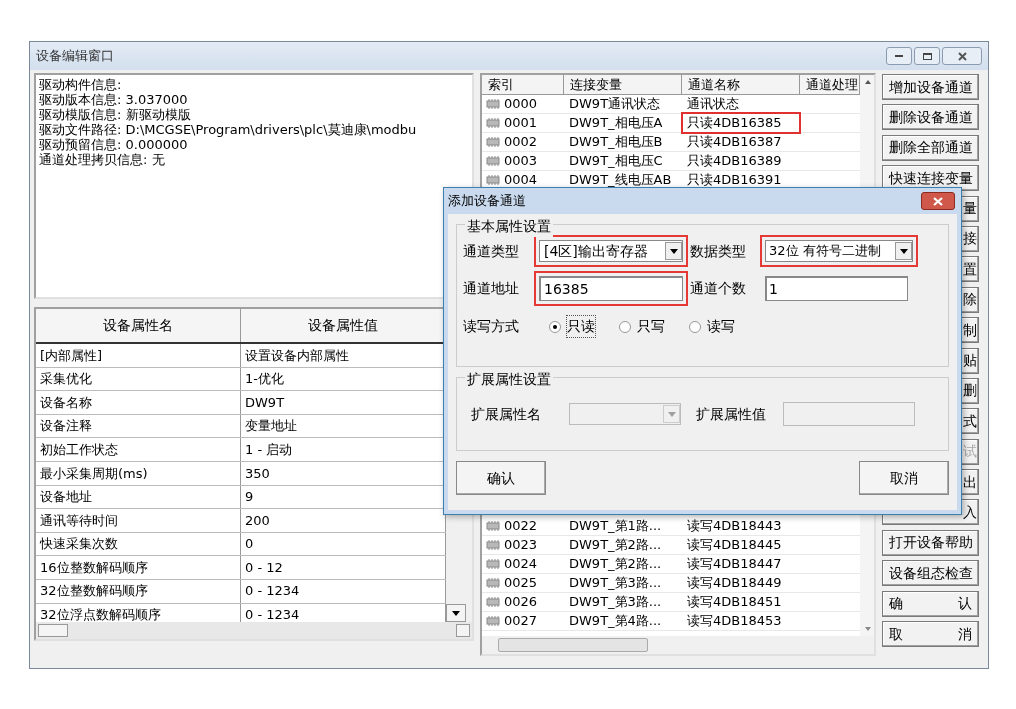 Image resolution: width=1016 pixels, height=709 pixels. I want to click on table-cell: 快速采集次数, so click(138, 544).